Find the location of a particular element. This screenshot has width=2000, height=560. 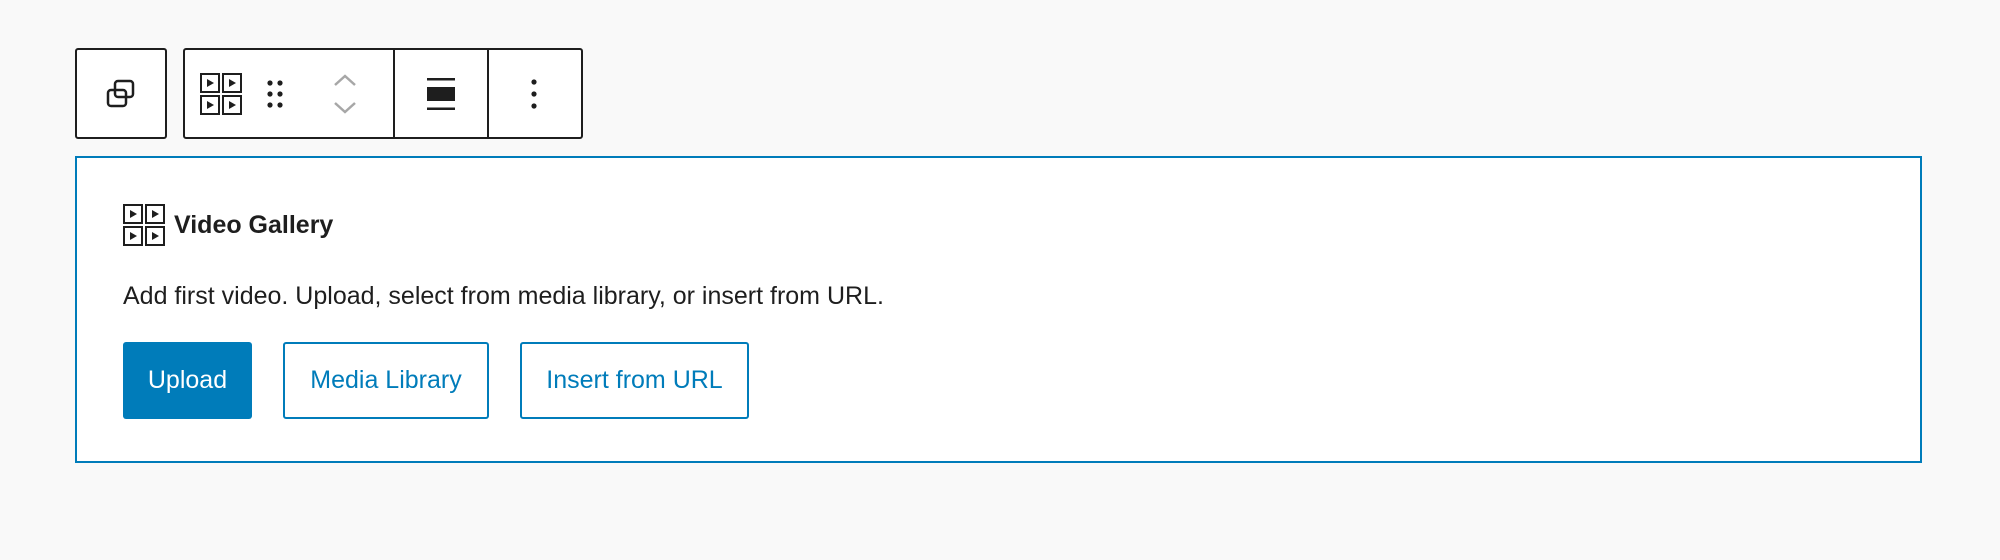

block-mover is located at coordinates (345, 93).